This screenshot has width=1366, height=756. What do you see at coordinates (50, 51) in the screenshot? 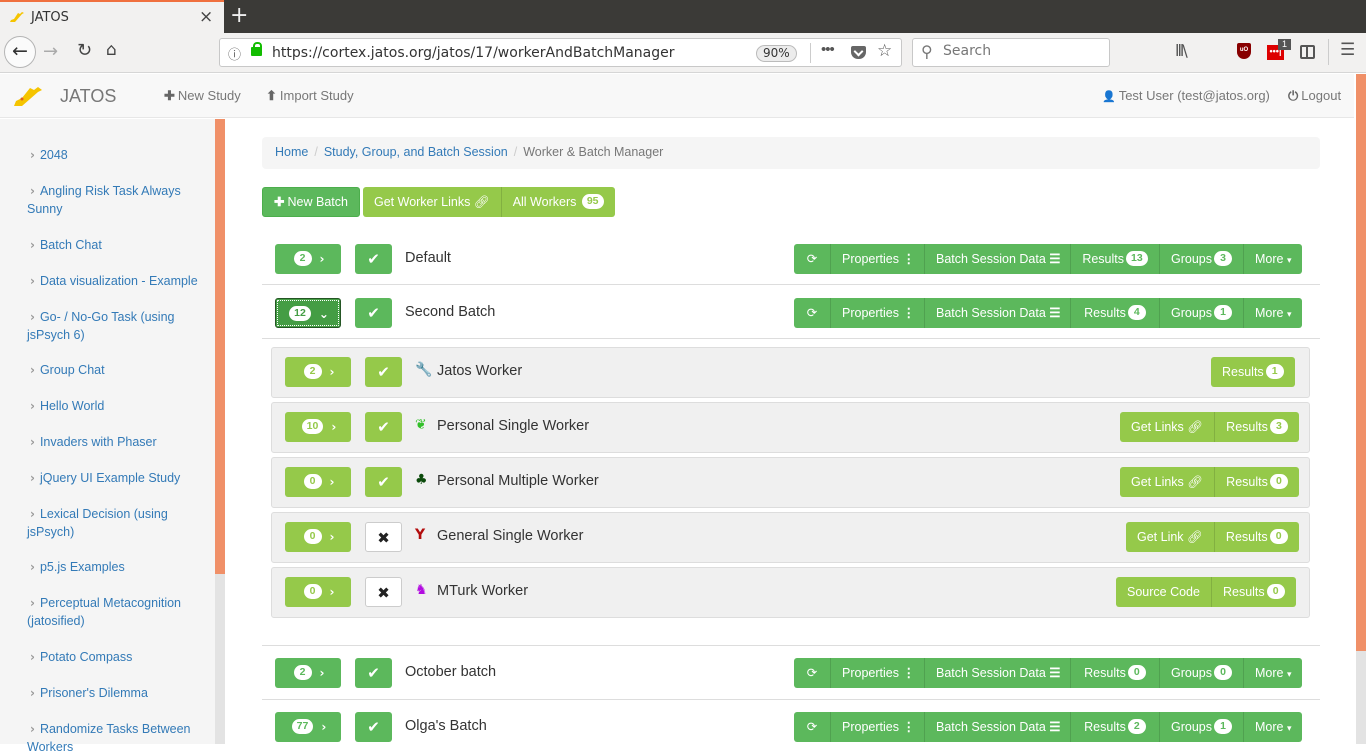
I see `forward-button: →` at bounding box center [50, 51].